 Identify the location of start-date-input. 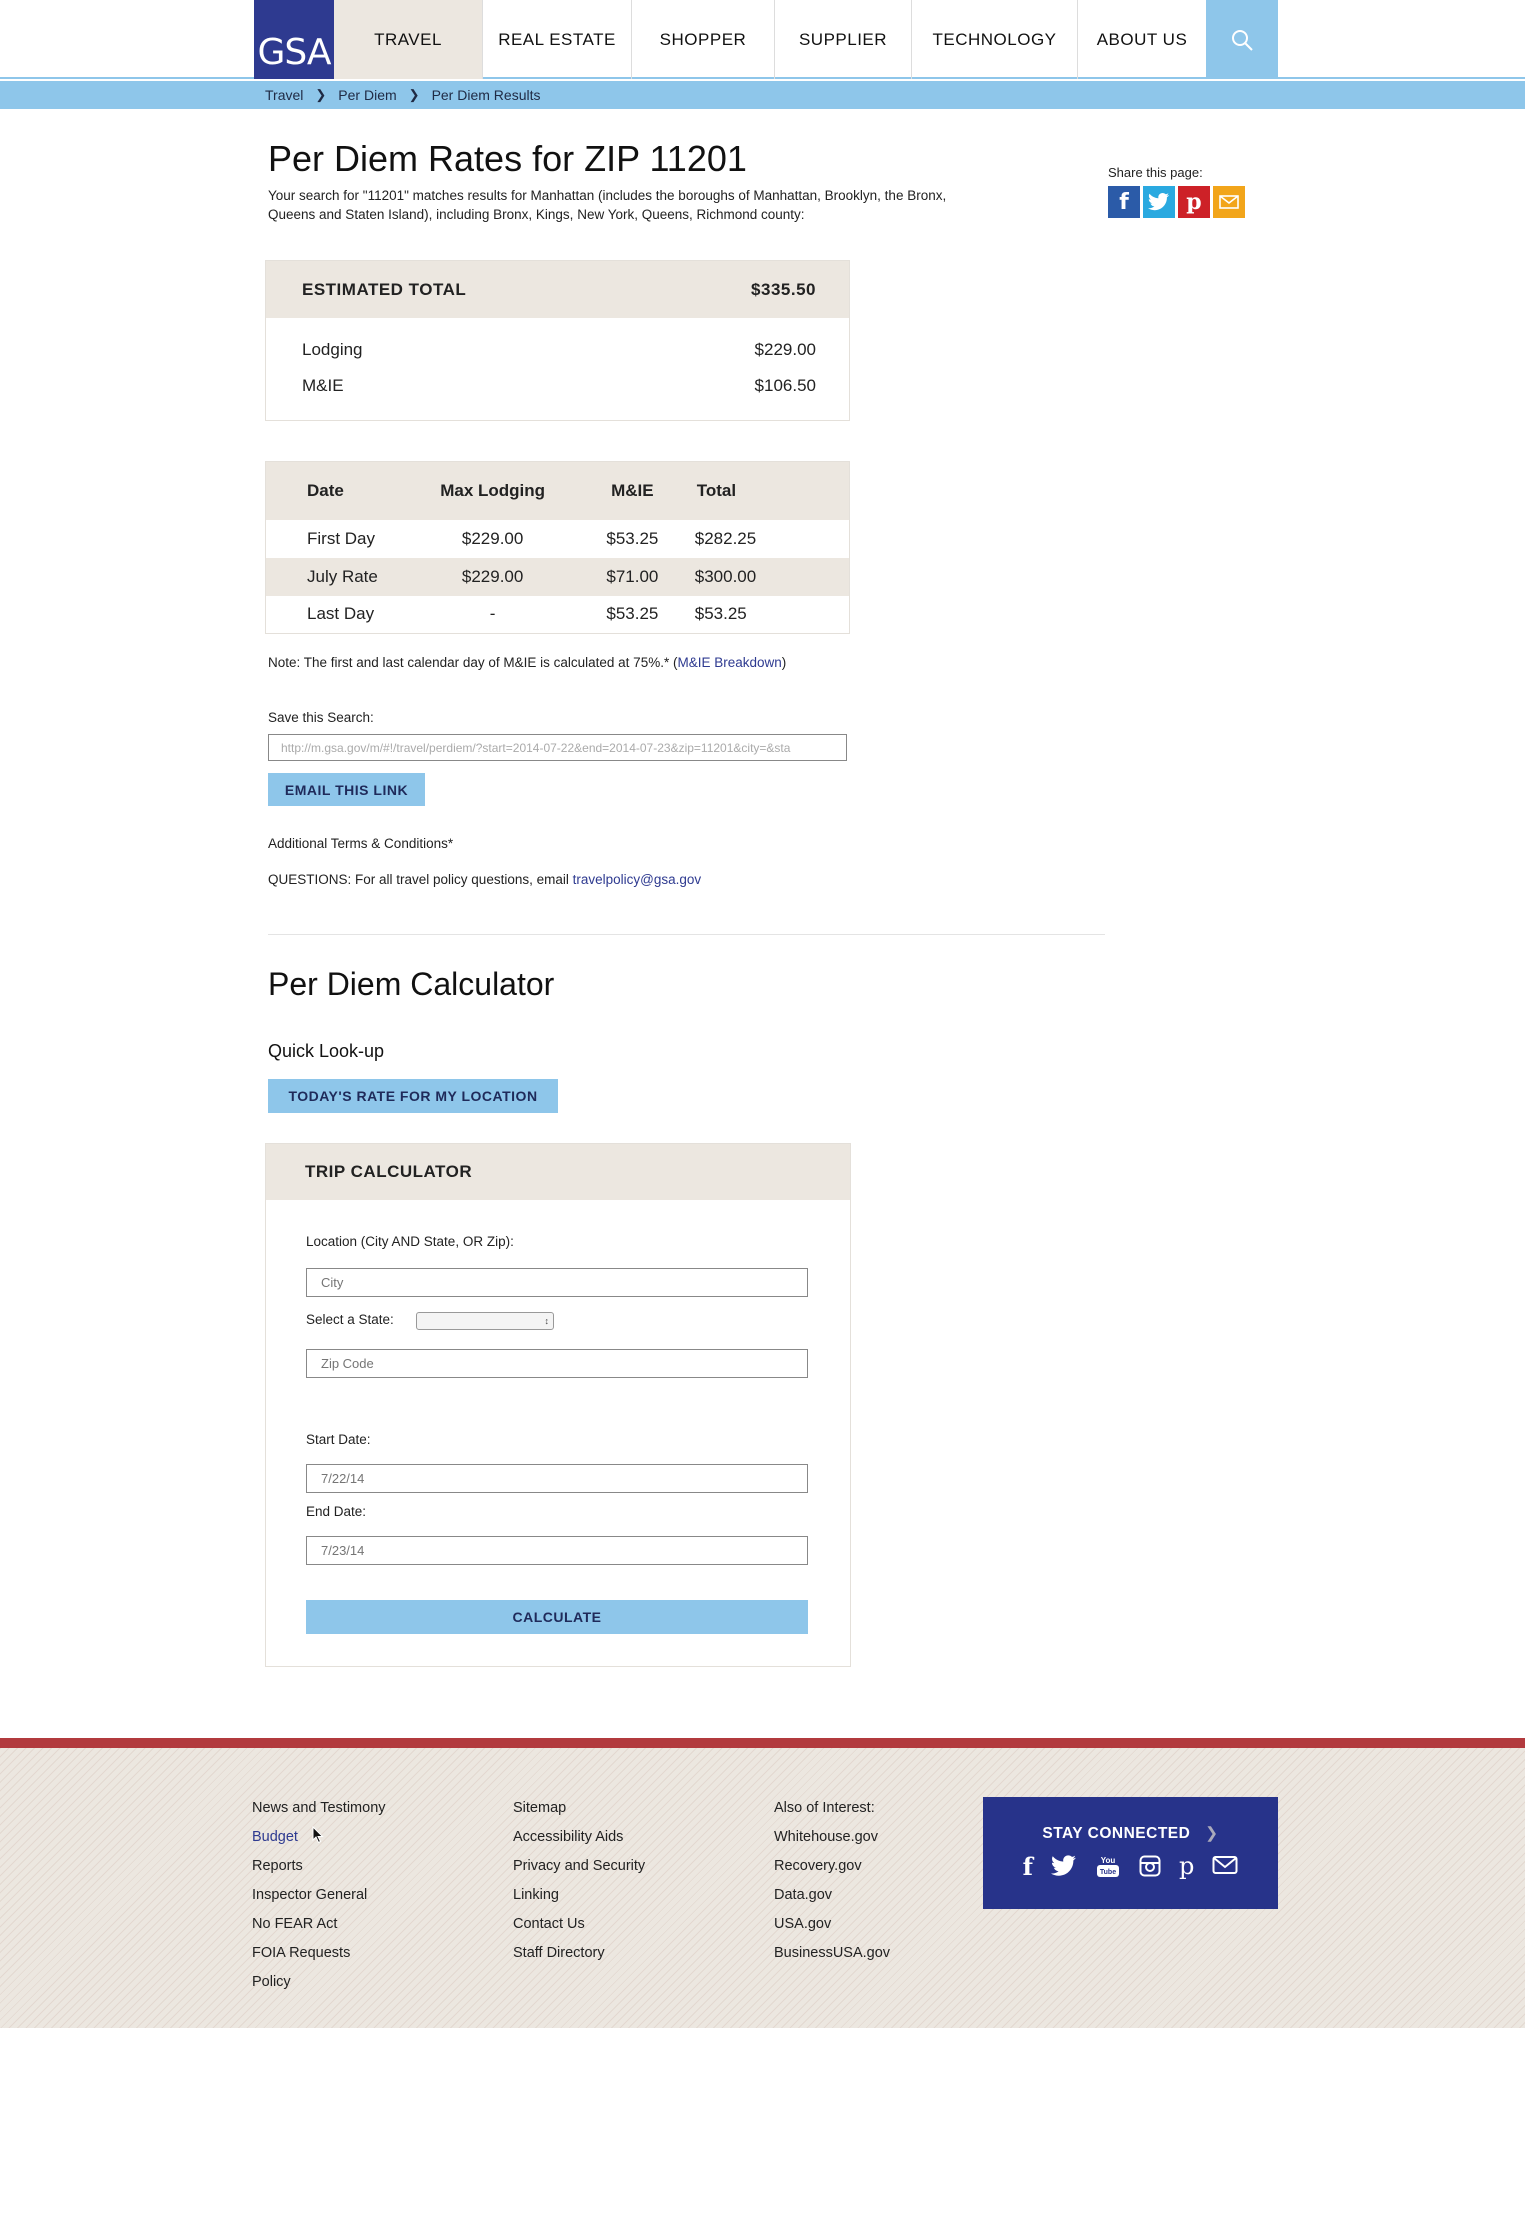
(557, 1478).